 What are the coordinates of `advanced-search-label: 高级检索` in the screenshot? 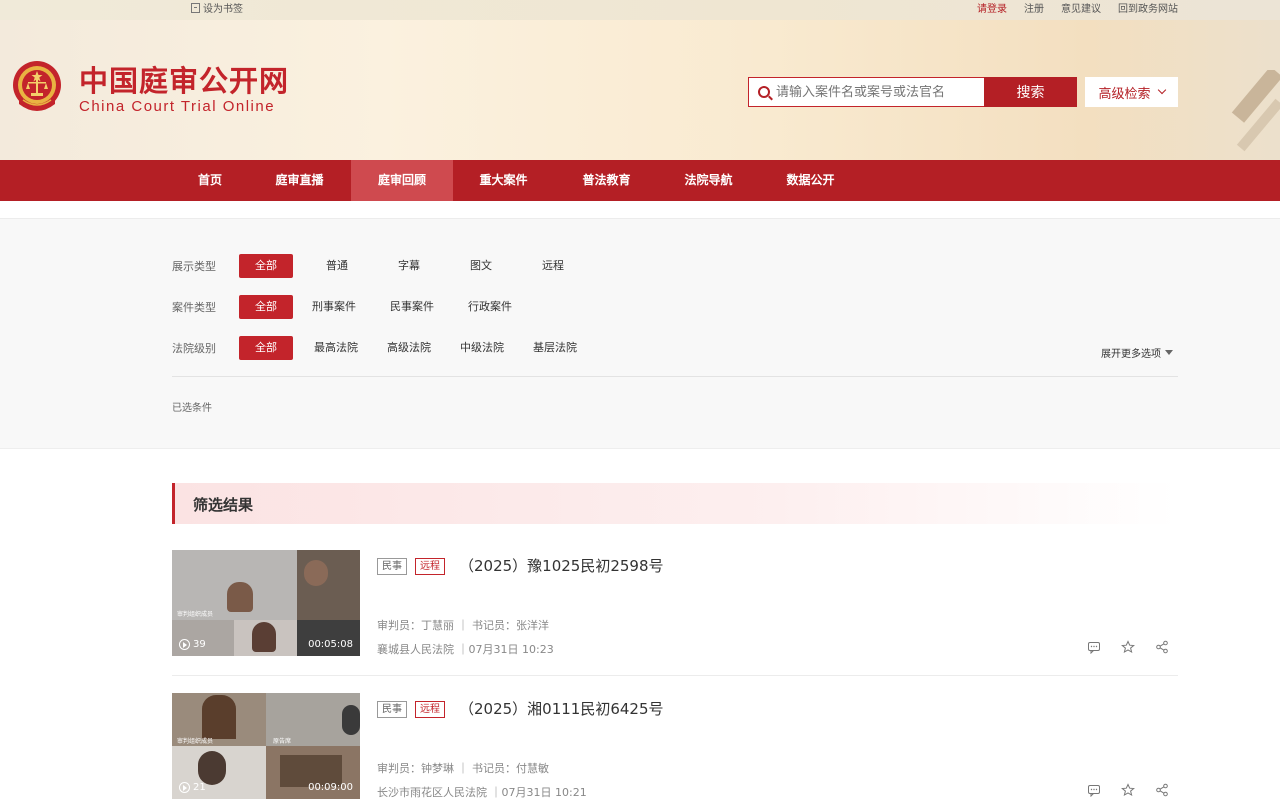 It's located at (1124, 94).